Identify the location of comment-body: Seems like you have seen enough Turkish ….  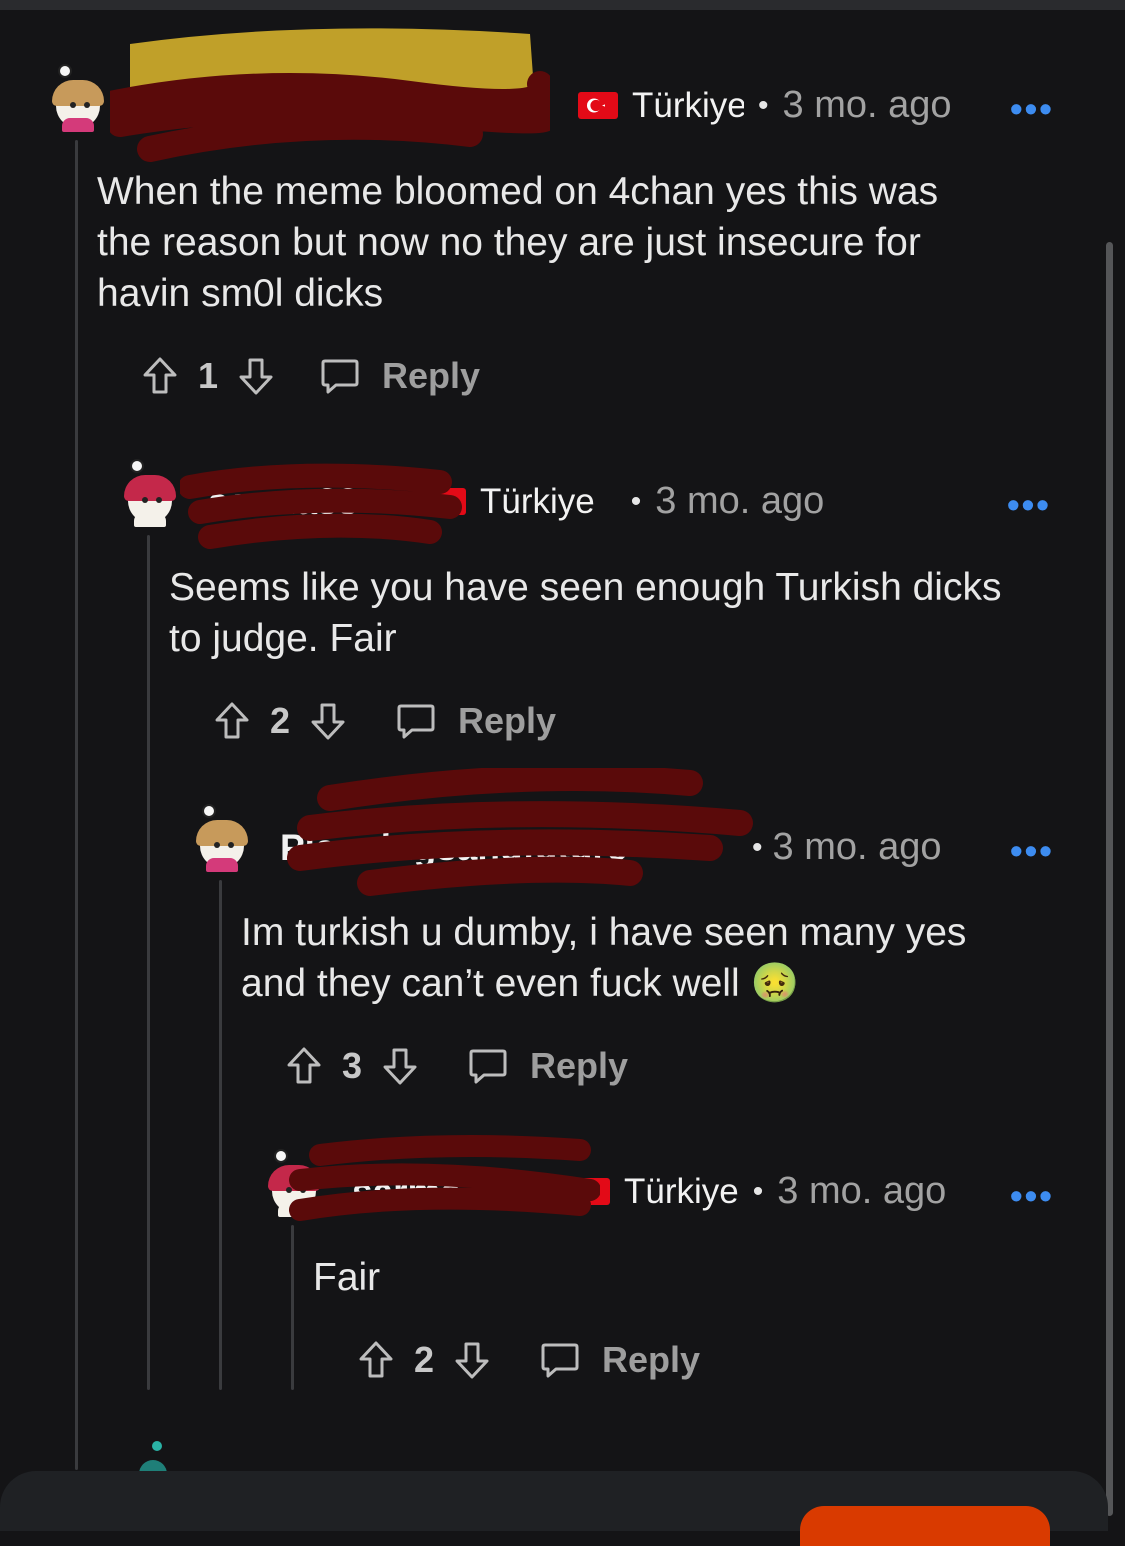
(585, 613).